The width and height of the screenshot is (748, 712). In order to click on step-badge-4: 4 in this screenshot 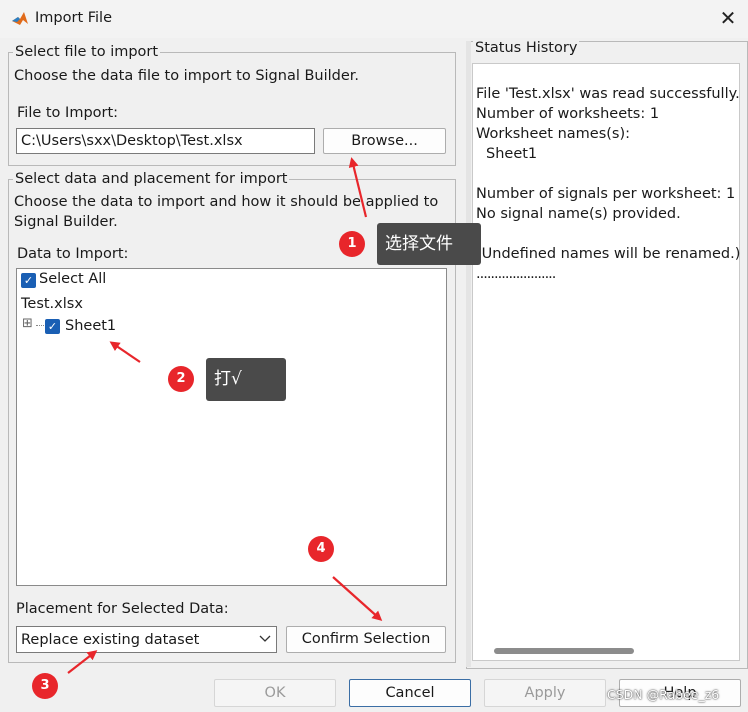, I will do `click(321, 549)`.